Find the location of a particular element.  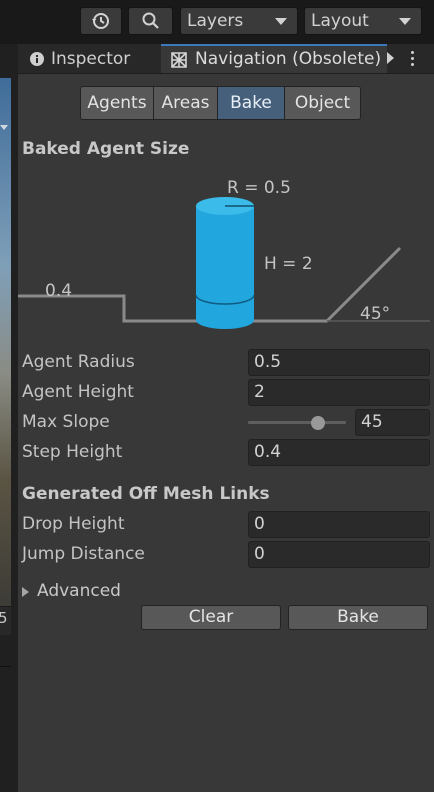

history-button is located at coordinates (101, 21).